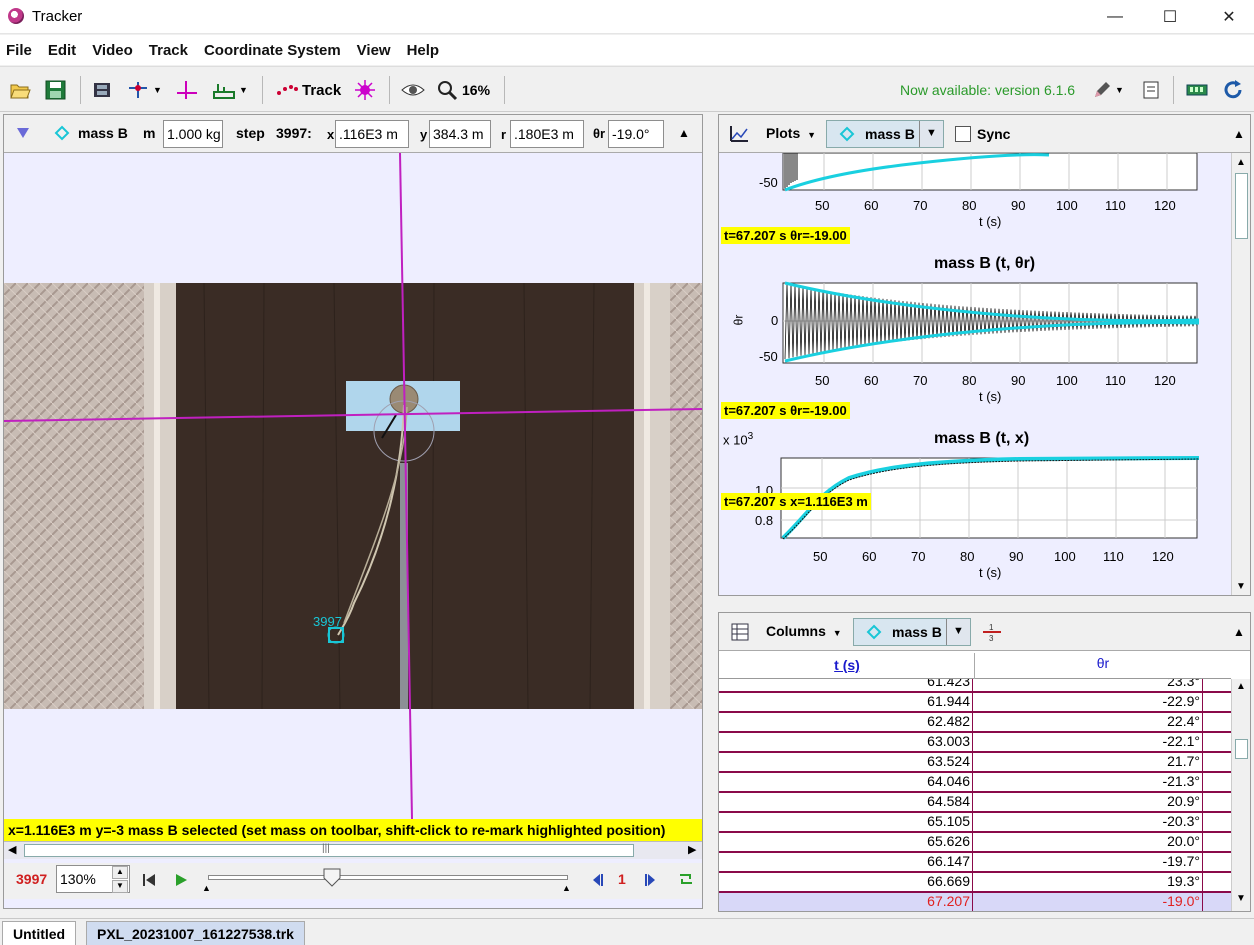 This screenshot has width=1254, height=945. Describe the element at coordinates (967, 556) in the screenshot. I see `x-tick: 80` at that location.